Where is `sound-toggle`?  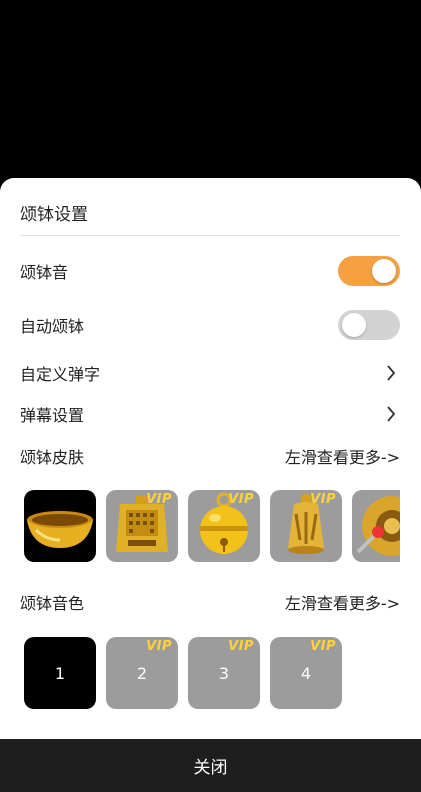
sound-toggle is located at coordinates (369, 271).